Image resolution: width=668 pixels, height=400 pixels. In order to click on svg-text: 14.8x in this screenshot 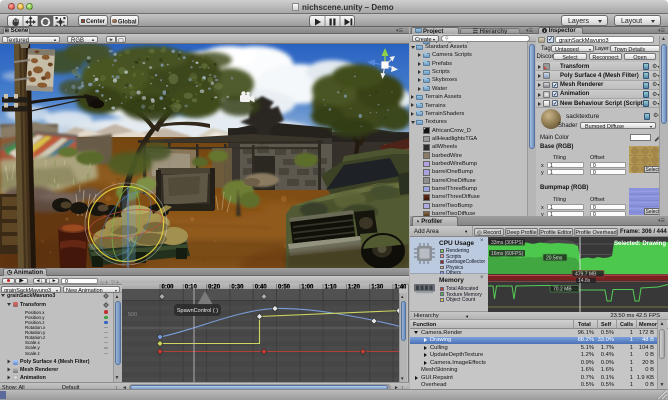, I will do `click(584, 281)`.